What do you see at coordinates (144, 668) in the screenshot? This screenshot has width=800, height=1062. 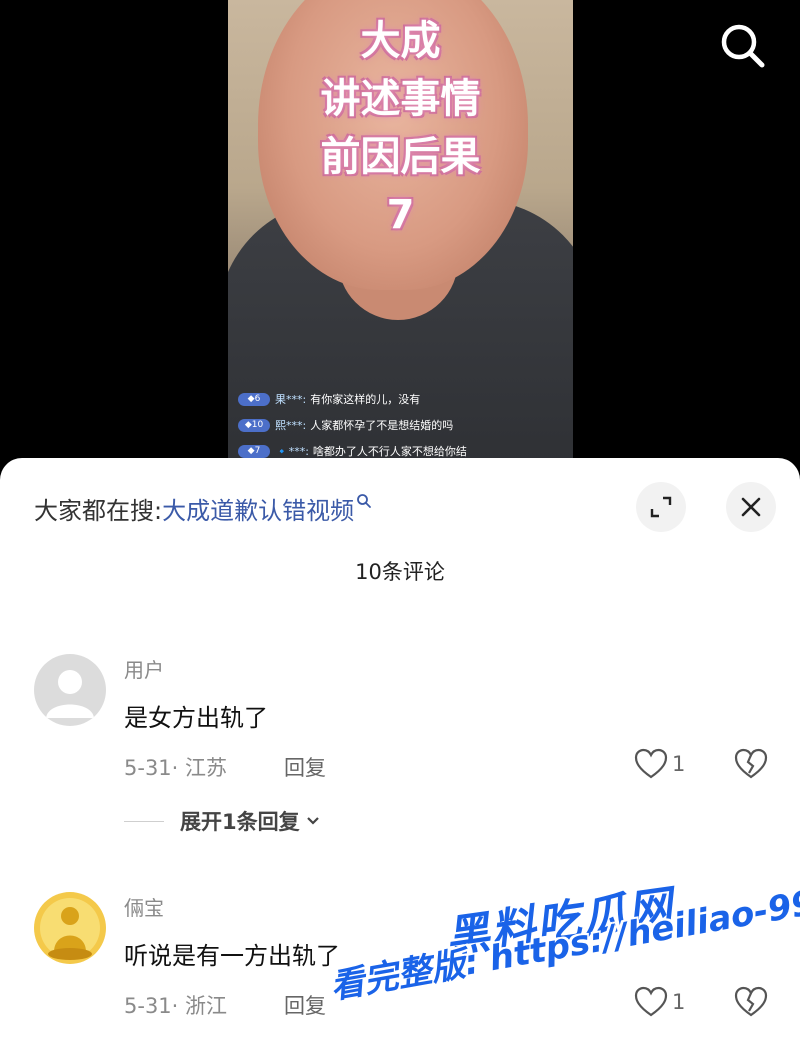 I see `comment-username: 用户` at bounding box center [144, 668].